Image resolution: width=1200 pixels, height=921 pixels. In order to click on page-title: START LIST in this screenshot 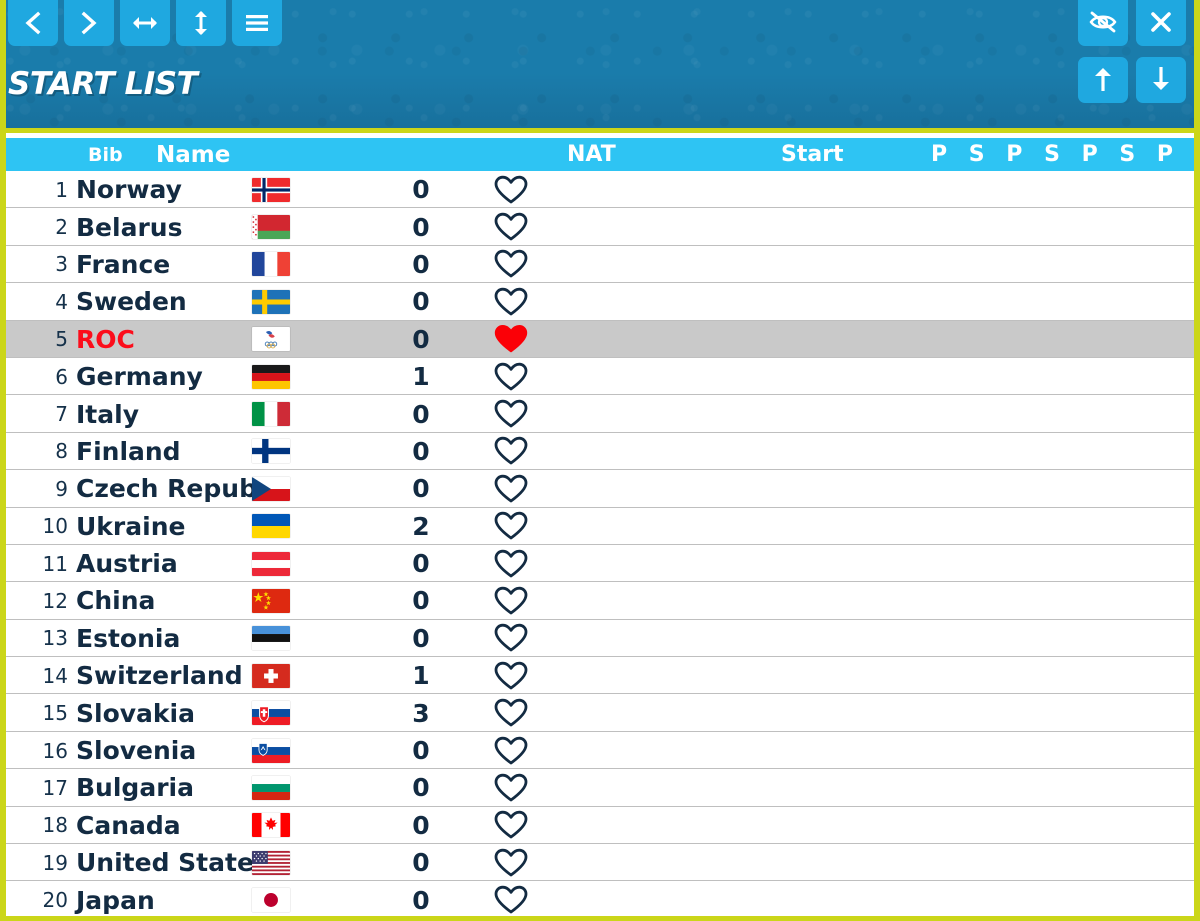, I will do `click(103, 84)`.